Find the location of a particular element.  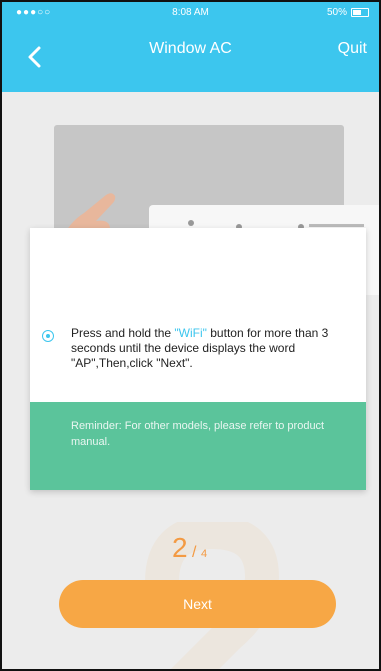

radio-selected-icon is located at coordinates (48, 336).